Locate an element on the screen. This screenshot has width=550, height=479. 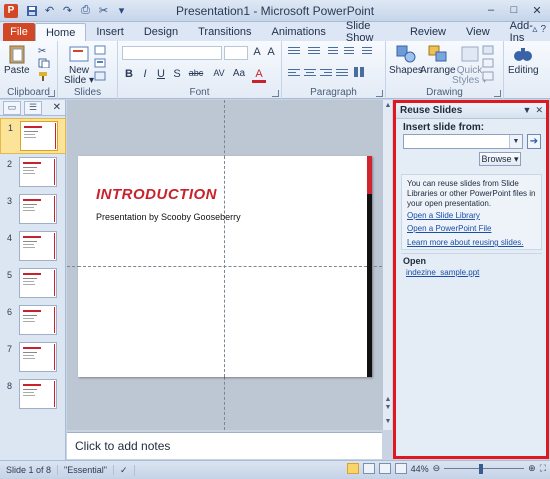
slide-thumbnail: 7 is located at coordinates (33, 358).